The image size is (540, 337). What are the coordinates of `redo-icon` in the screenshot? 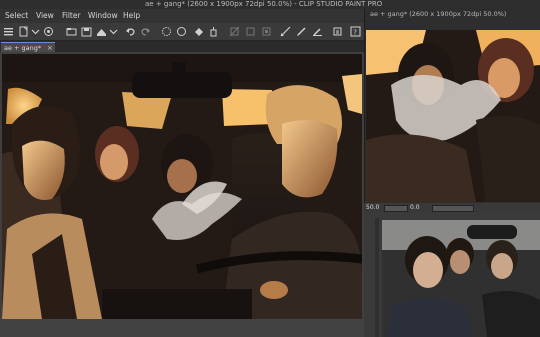 It's located at (145, 31).